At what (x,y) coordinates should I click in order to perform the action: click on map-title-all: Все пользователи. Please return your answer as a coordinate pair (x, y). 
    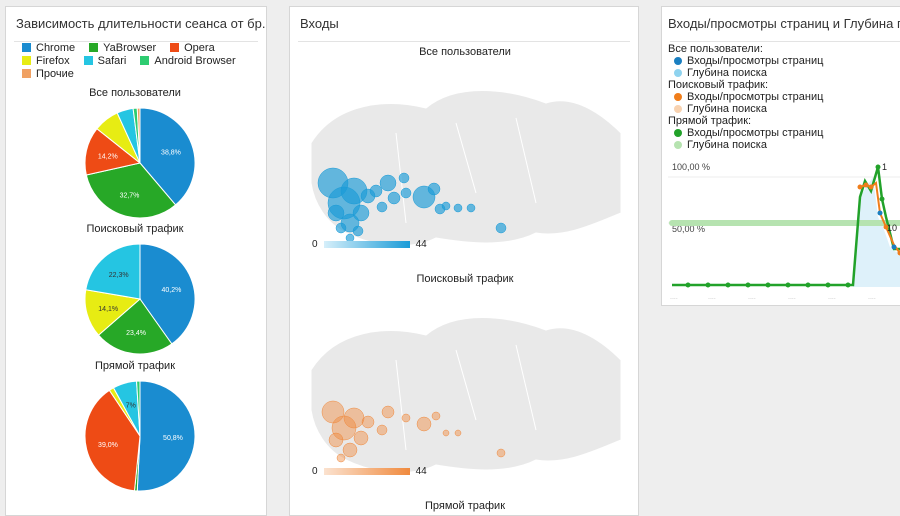
    Looking at the image, I should click on (465, 52).